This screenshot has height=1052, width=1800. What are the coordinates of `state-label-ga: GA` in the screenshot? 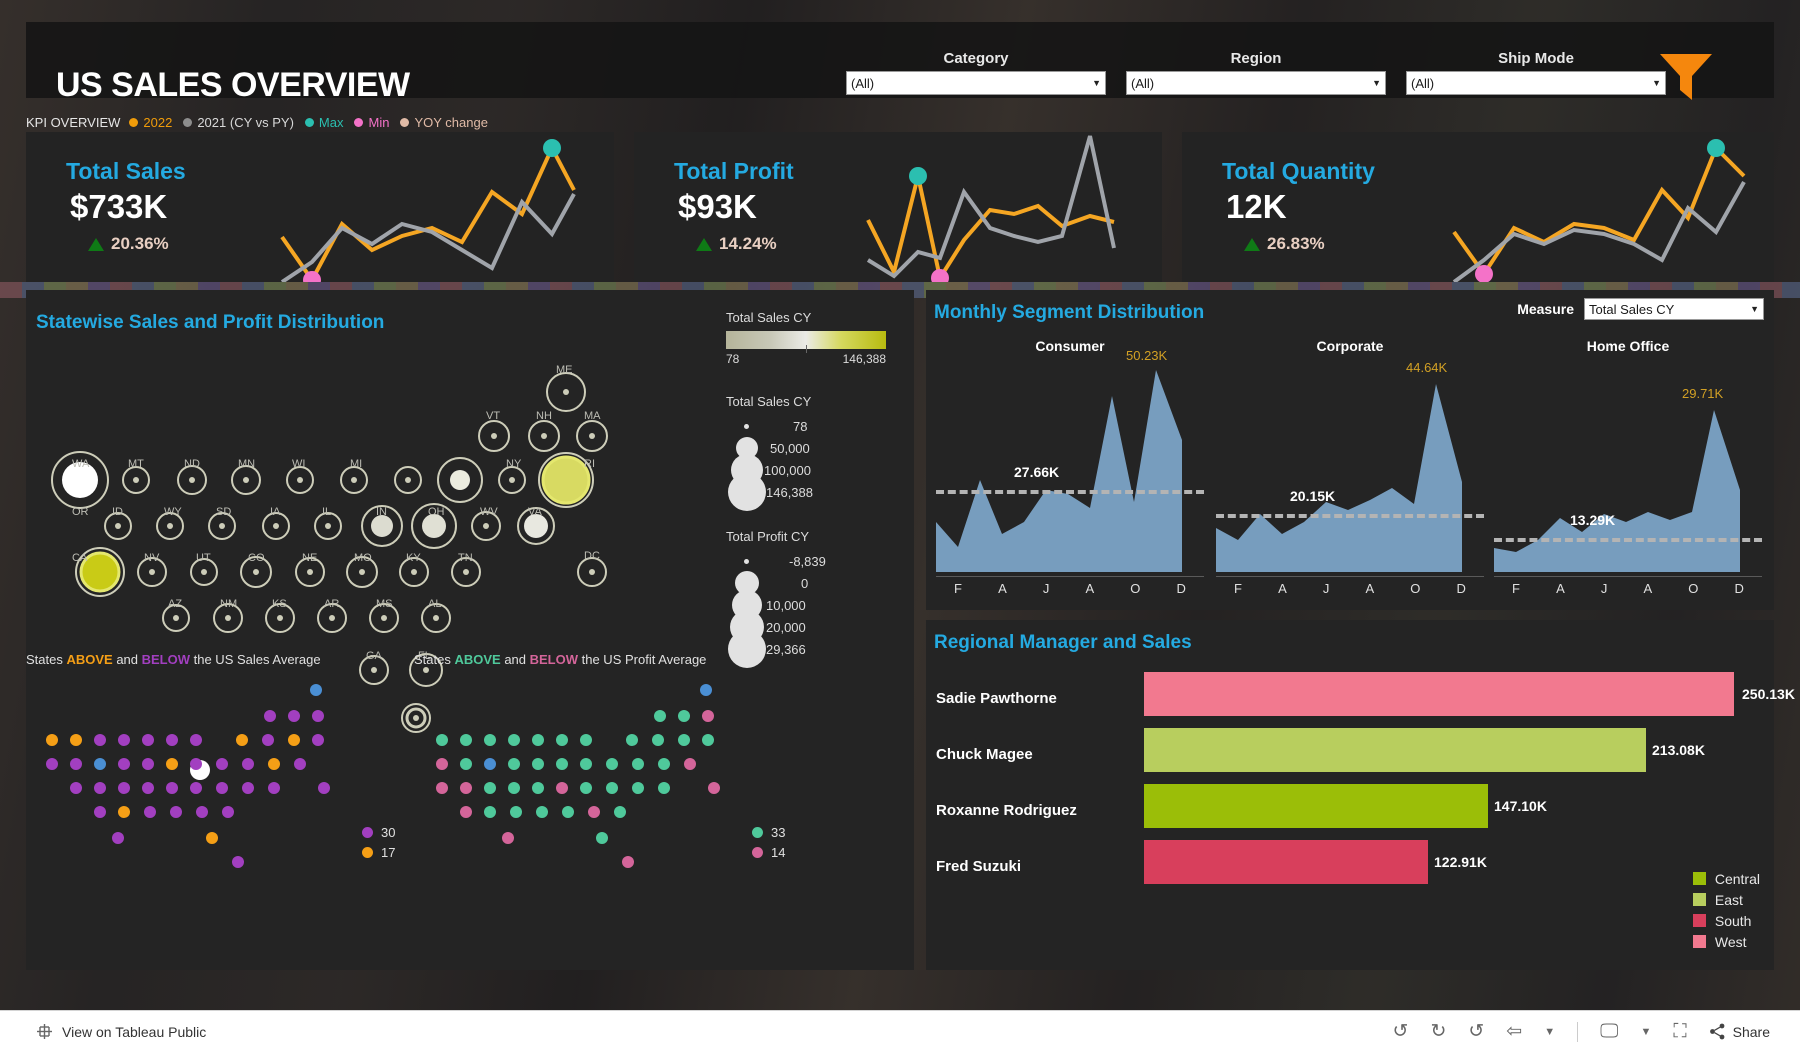 It's located at (374, 656).